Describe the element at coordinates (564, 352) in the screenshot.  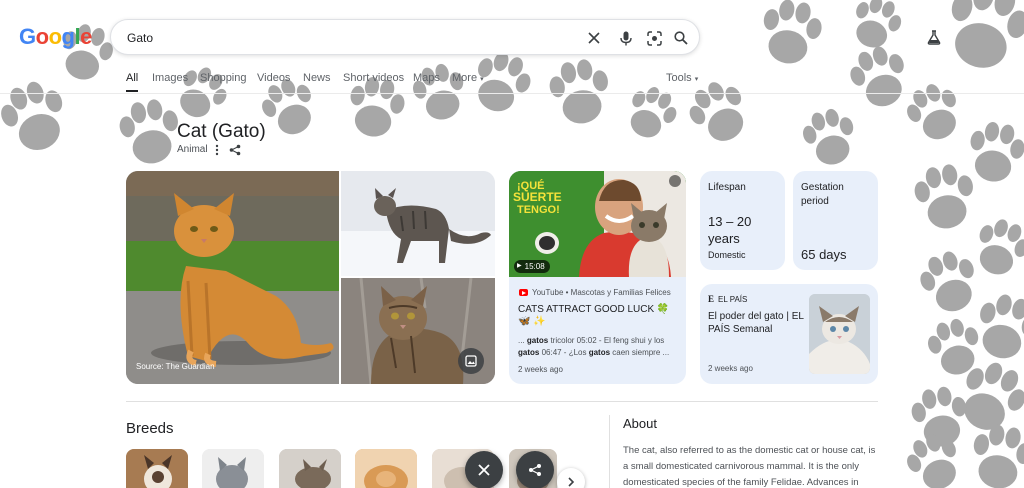
I see `snippet-text: 06:47 - ¿Los` at that location.